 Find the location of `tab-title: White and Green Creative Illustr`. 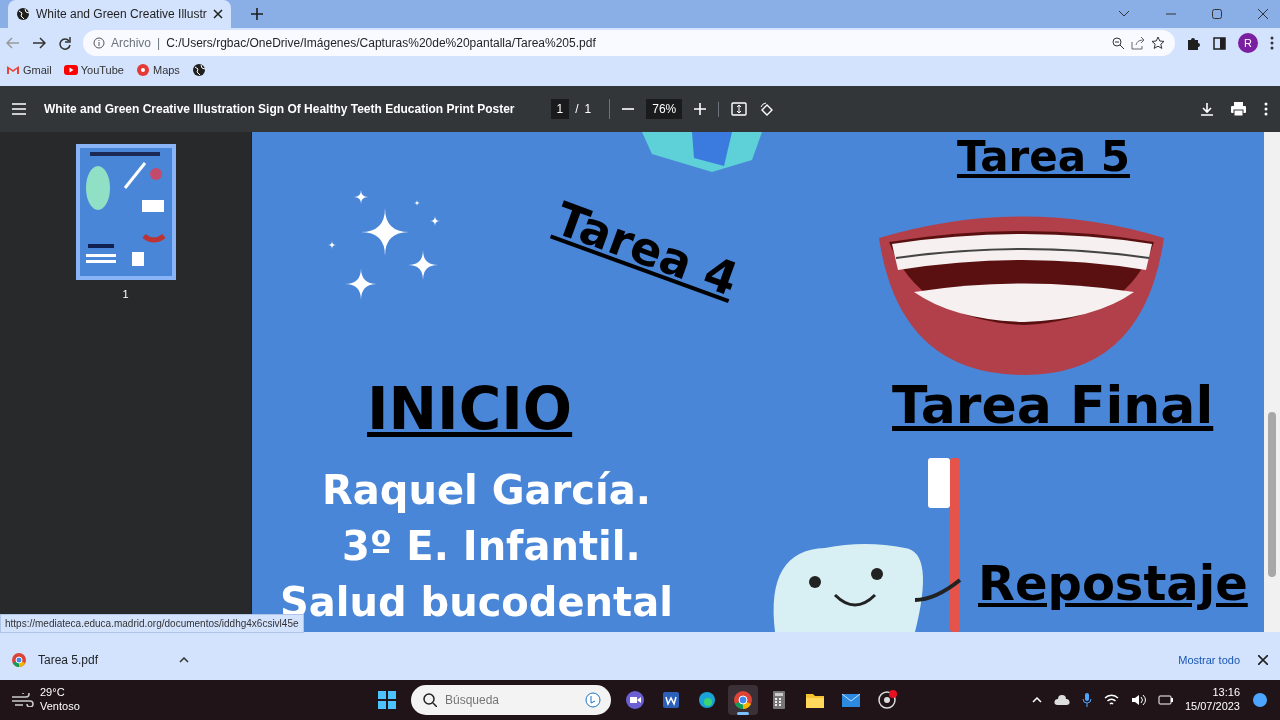

tab-title: White and Green Creative Illustr is located at coordinates (121, 14).